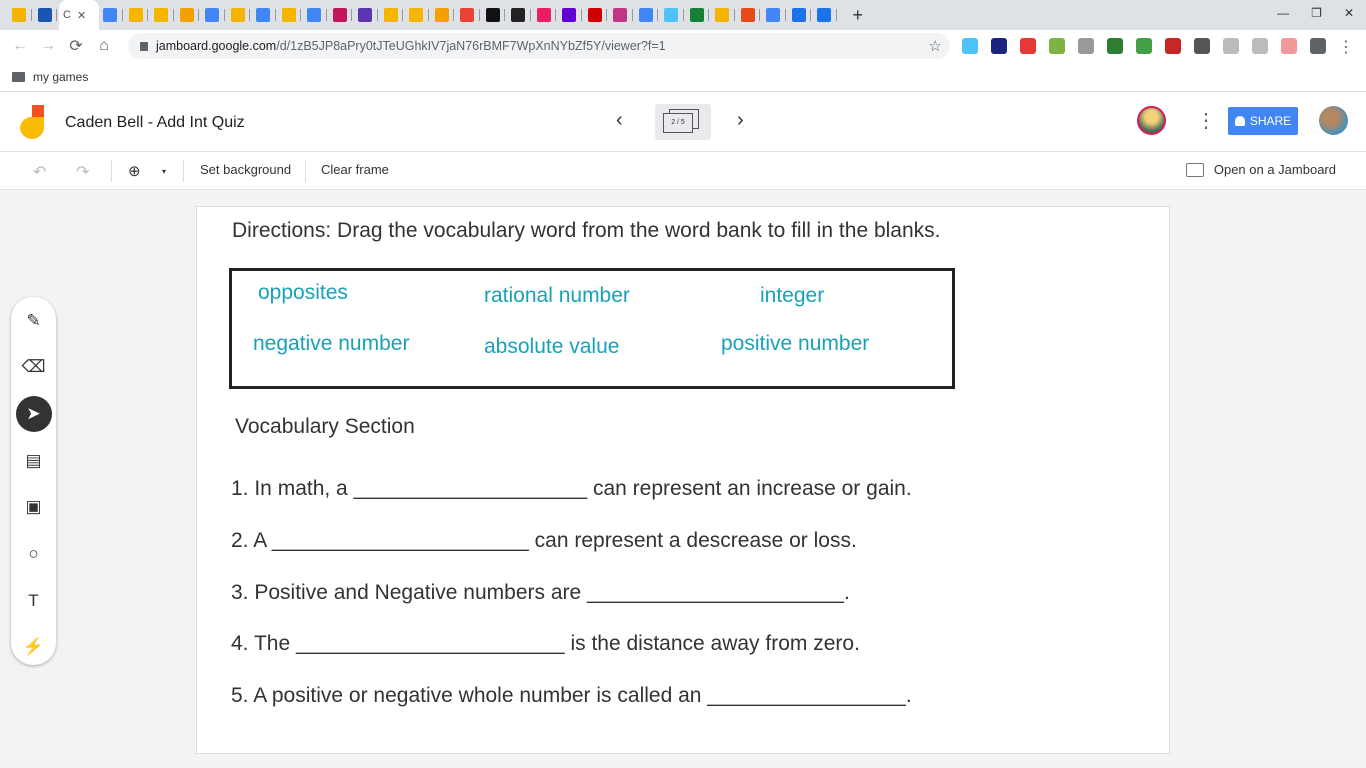  What do you see at coordinates (795, 344) in the screenshot?
I see `word-positive-number: positive number` at bounding box center [795, 344].